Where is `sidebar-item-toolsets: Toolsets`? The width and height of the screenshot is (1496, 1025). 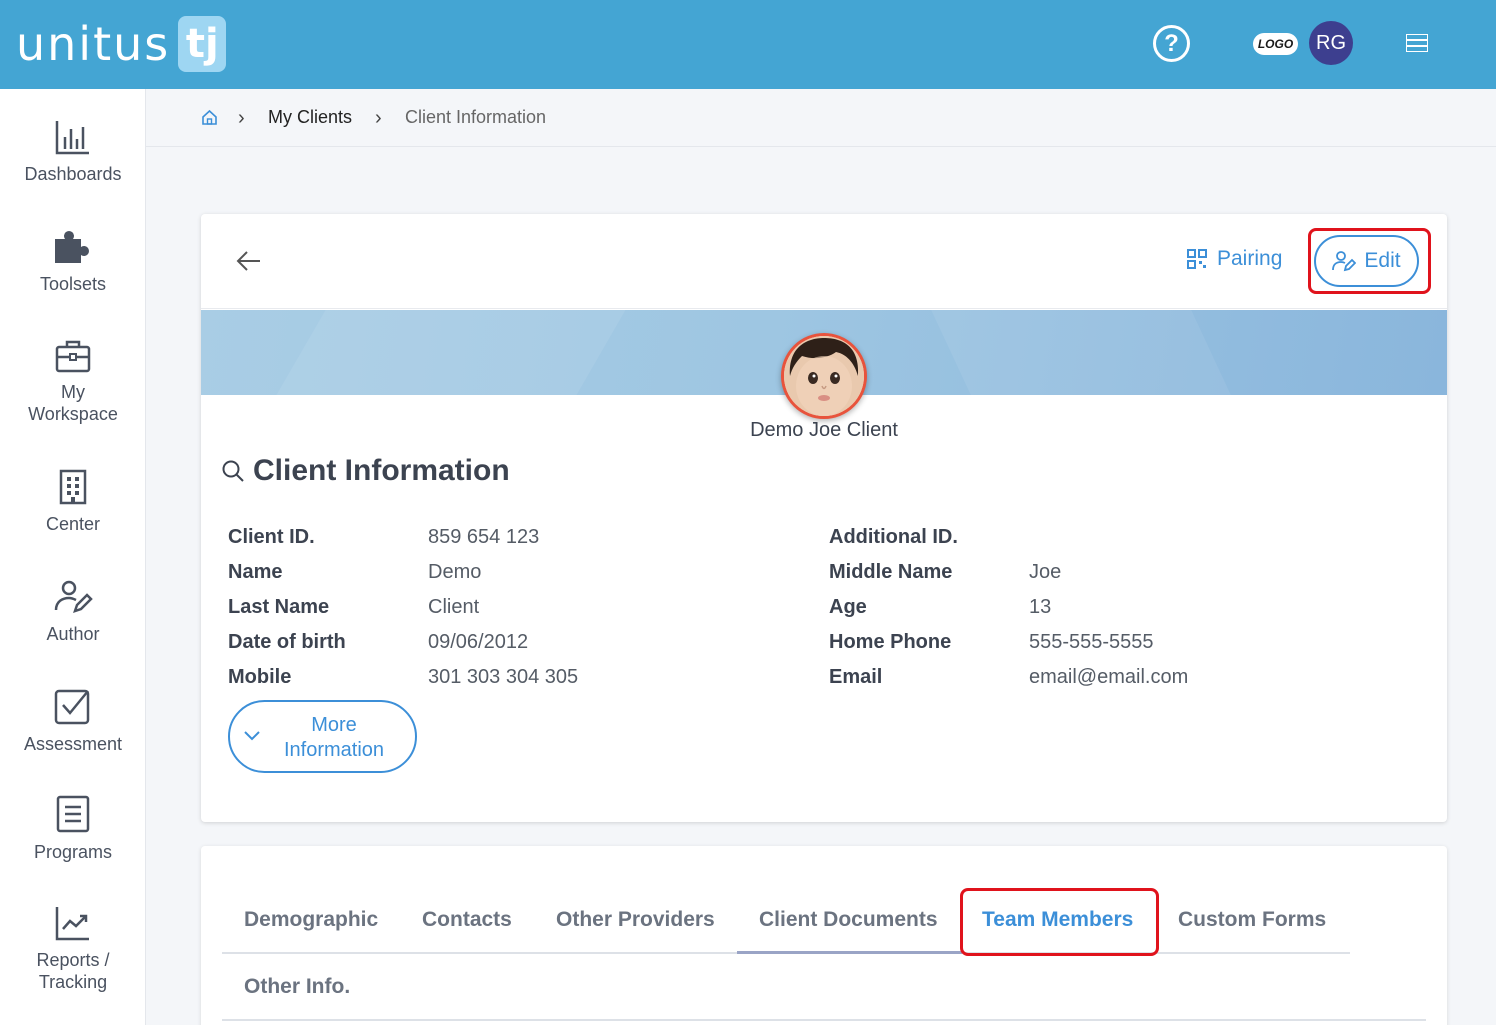 sidebar-item-toolsets: Toolsets is located at coordinates (73, 262).